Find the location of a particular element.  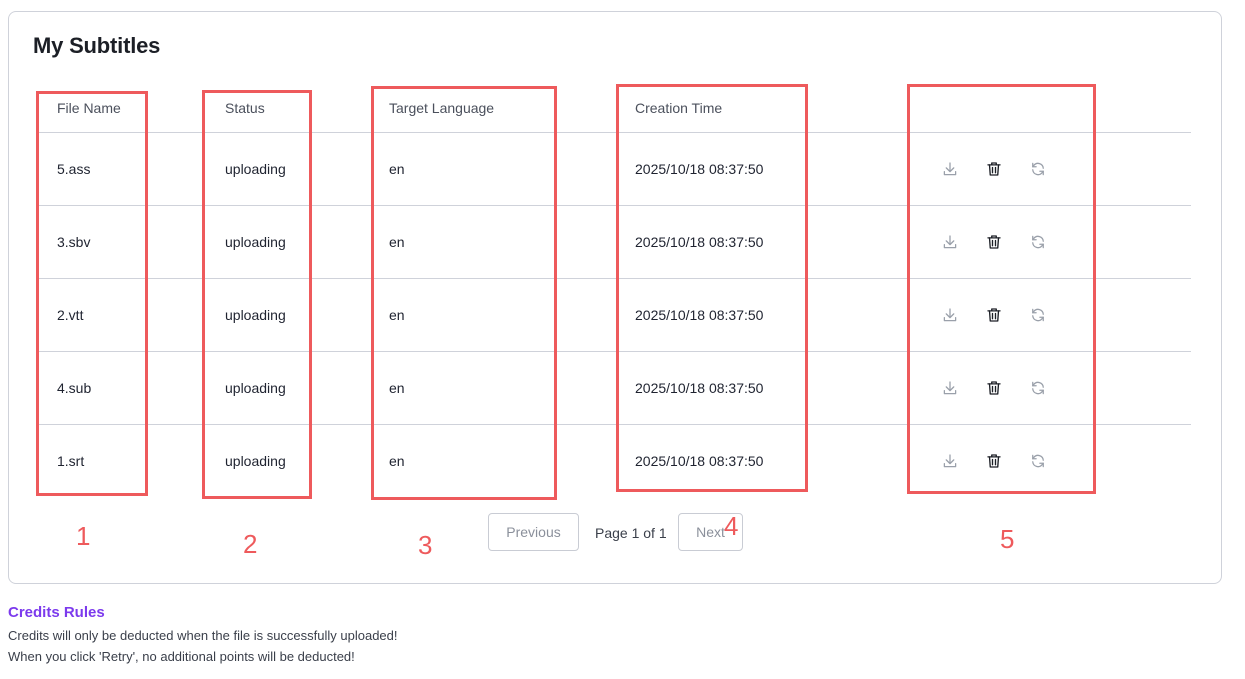

page-info: Page 1 of 1 is located at coordinates (631, 533).